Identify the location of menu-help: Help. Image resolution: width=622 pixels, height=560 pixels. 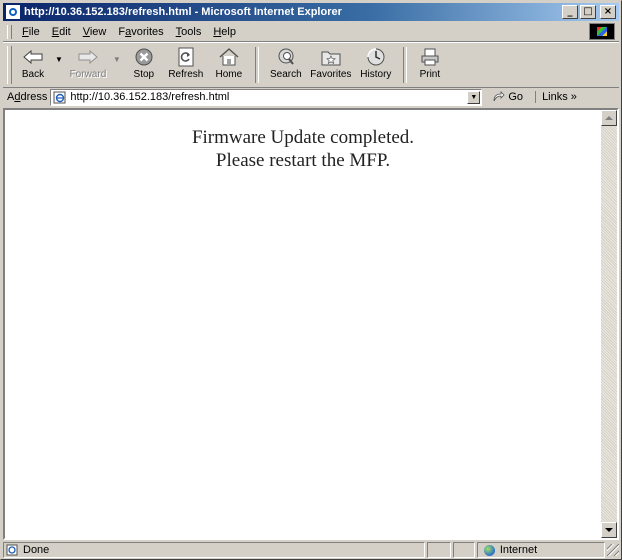
(224, 32).